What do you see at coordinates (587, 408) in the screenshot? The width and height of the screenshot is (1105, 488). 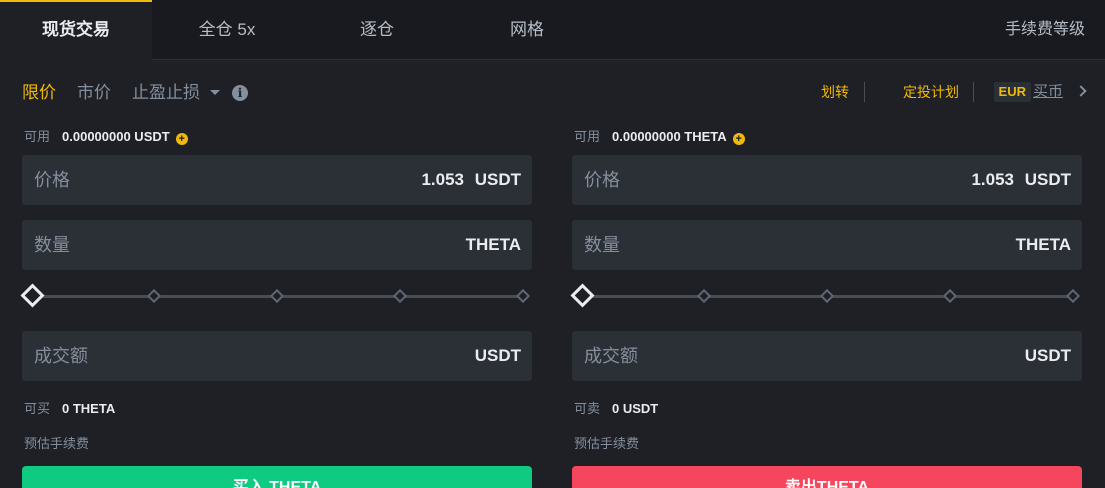 I see `max-sell-label: 可卖` at bounding box center [587, 408].